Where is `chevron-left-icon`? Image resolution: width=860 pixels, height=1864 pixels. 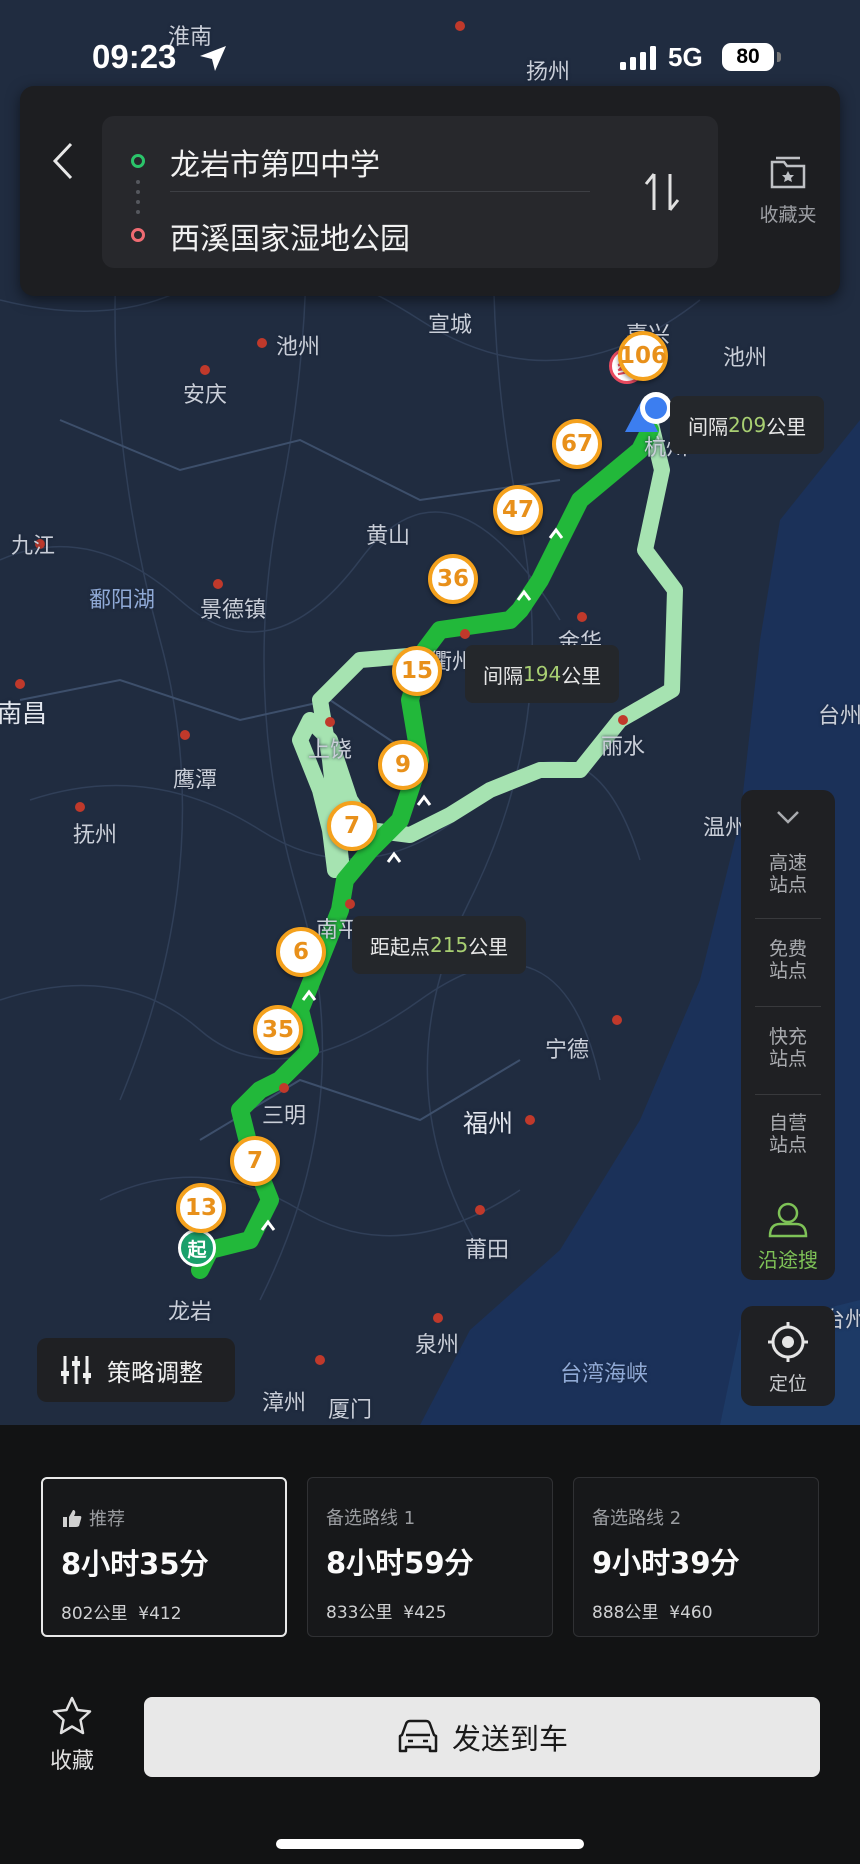 chevron-left-icon is located at coordinates (62, 161).